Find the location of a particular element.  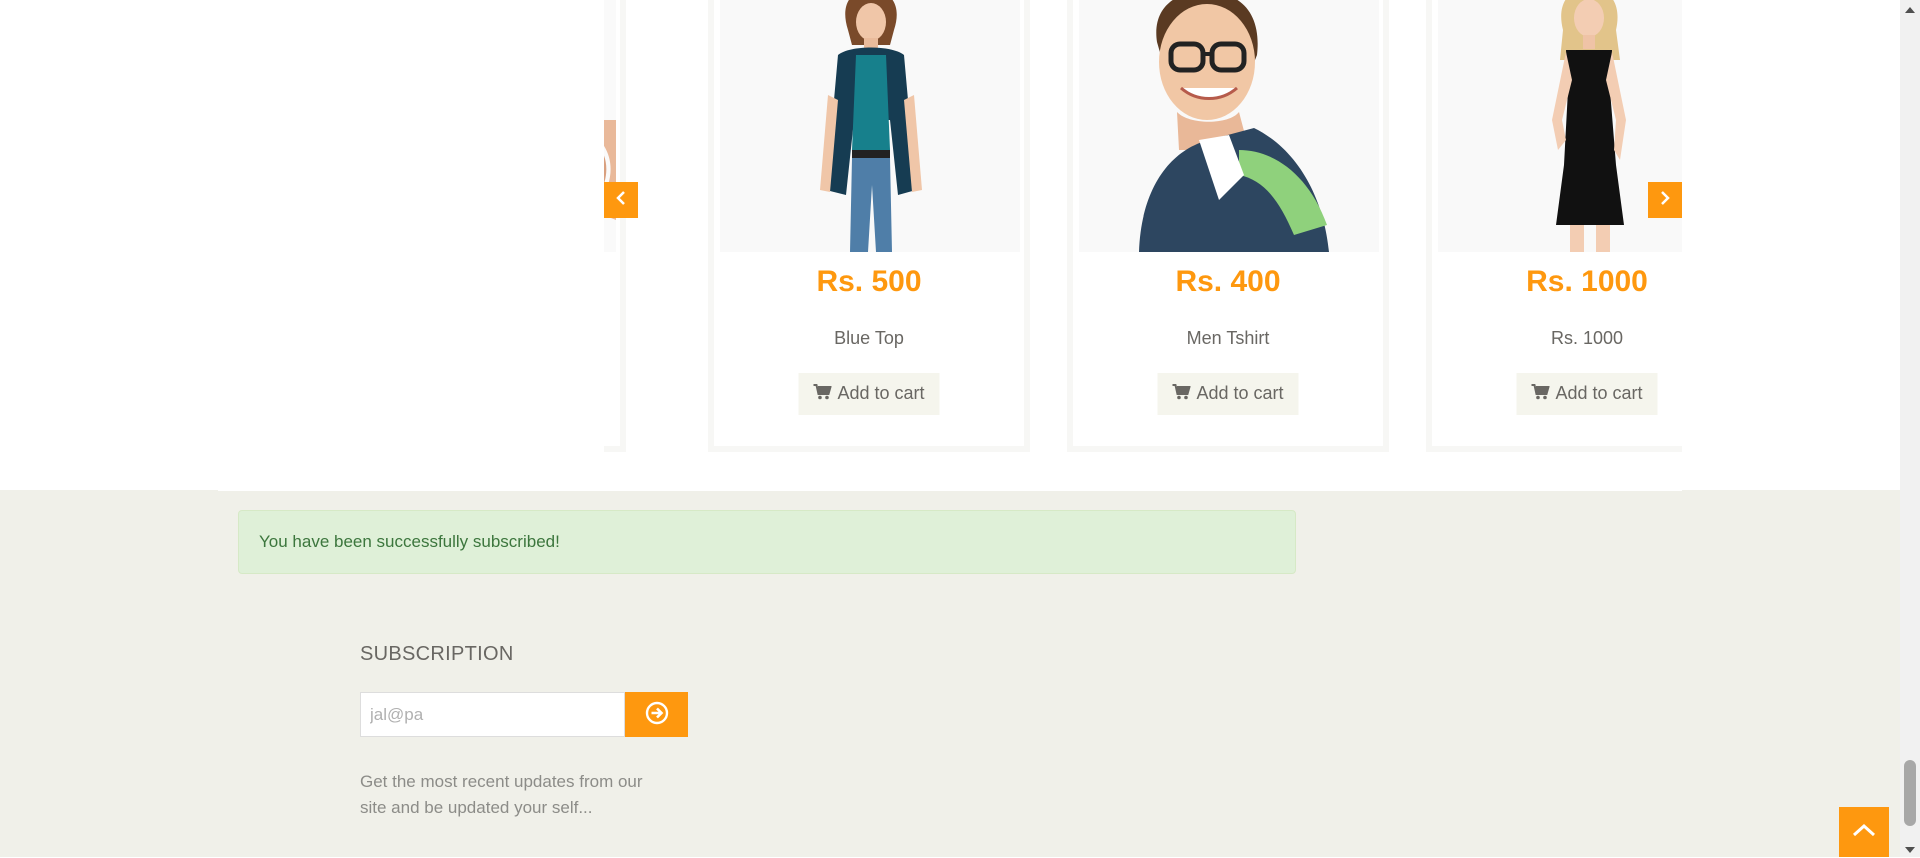

carousel-prev-button is located at coordinates (621, 200).